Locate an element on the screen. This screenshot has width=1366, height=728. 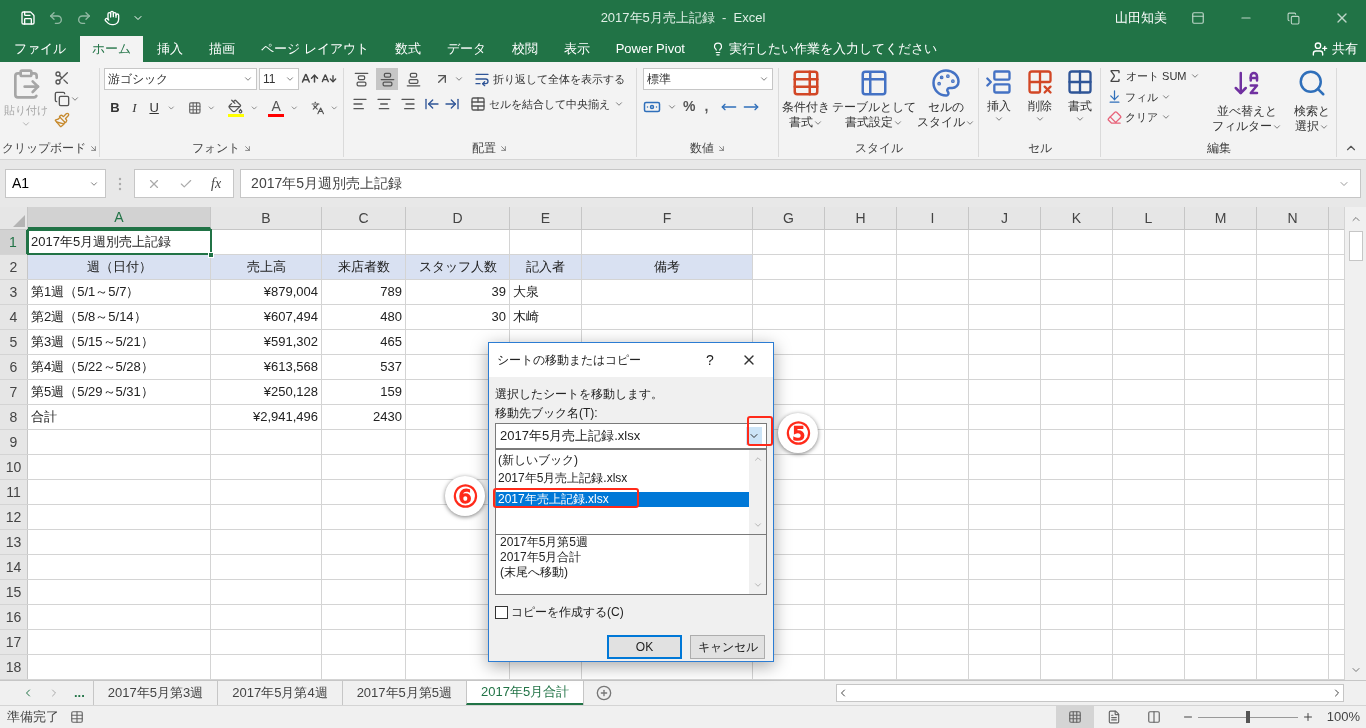
ribbon-tab: ページ レイアウト is located at coordinates (315, 49).